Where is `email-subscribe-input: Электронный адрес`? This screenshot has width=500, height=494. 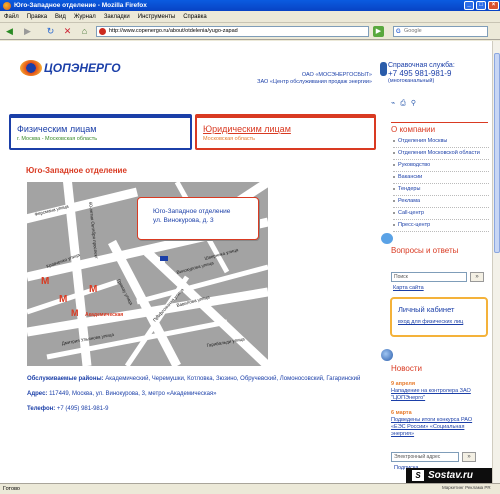
email-subscribe-input: Электронный адрес is located at coordinates (425, 457).